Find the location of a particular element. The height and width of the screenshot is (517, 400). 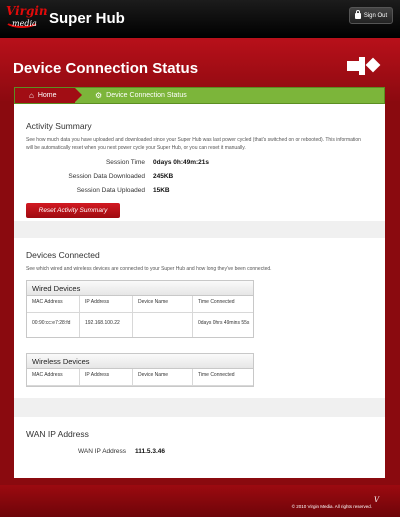

top-bar: Virgin media Super Hub Sign Out is located at coordinates (200, 19).